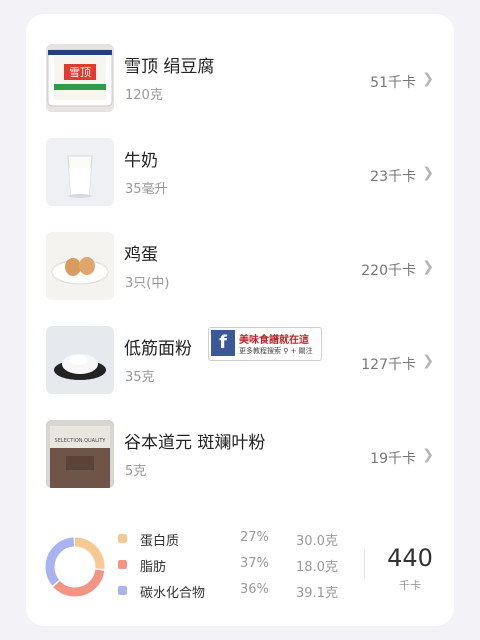 The width and height of the screenshot is (480, 640). I want to click on food-name: 鸡蛋, so click(141, 255).